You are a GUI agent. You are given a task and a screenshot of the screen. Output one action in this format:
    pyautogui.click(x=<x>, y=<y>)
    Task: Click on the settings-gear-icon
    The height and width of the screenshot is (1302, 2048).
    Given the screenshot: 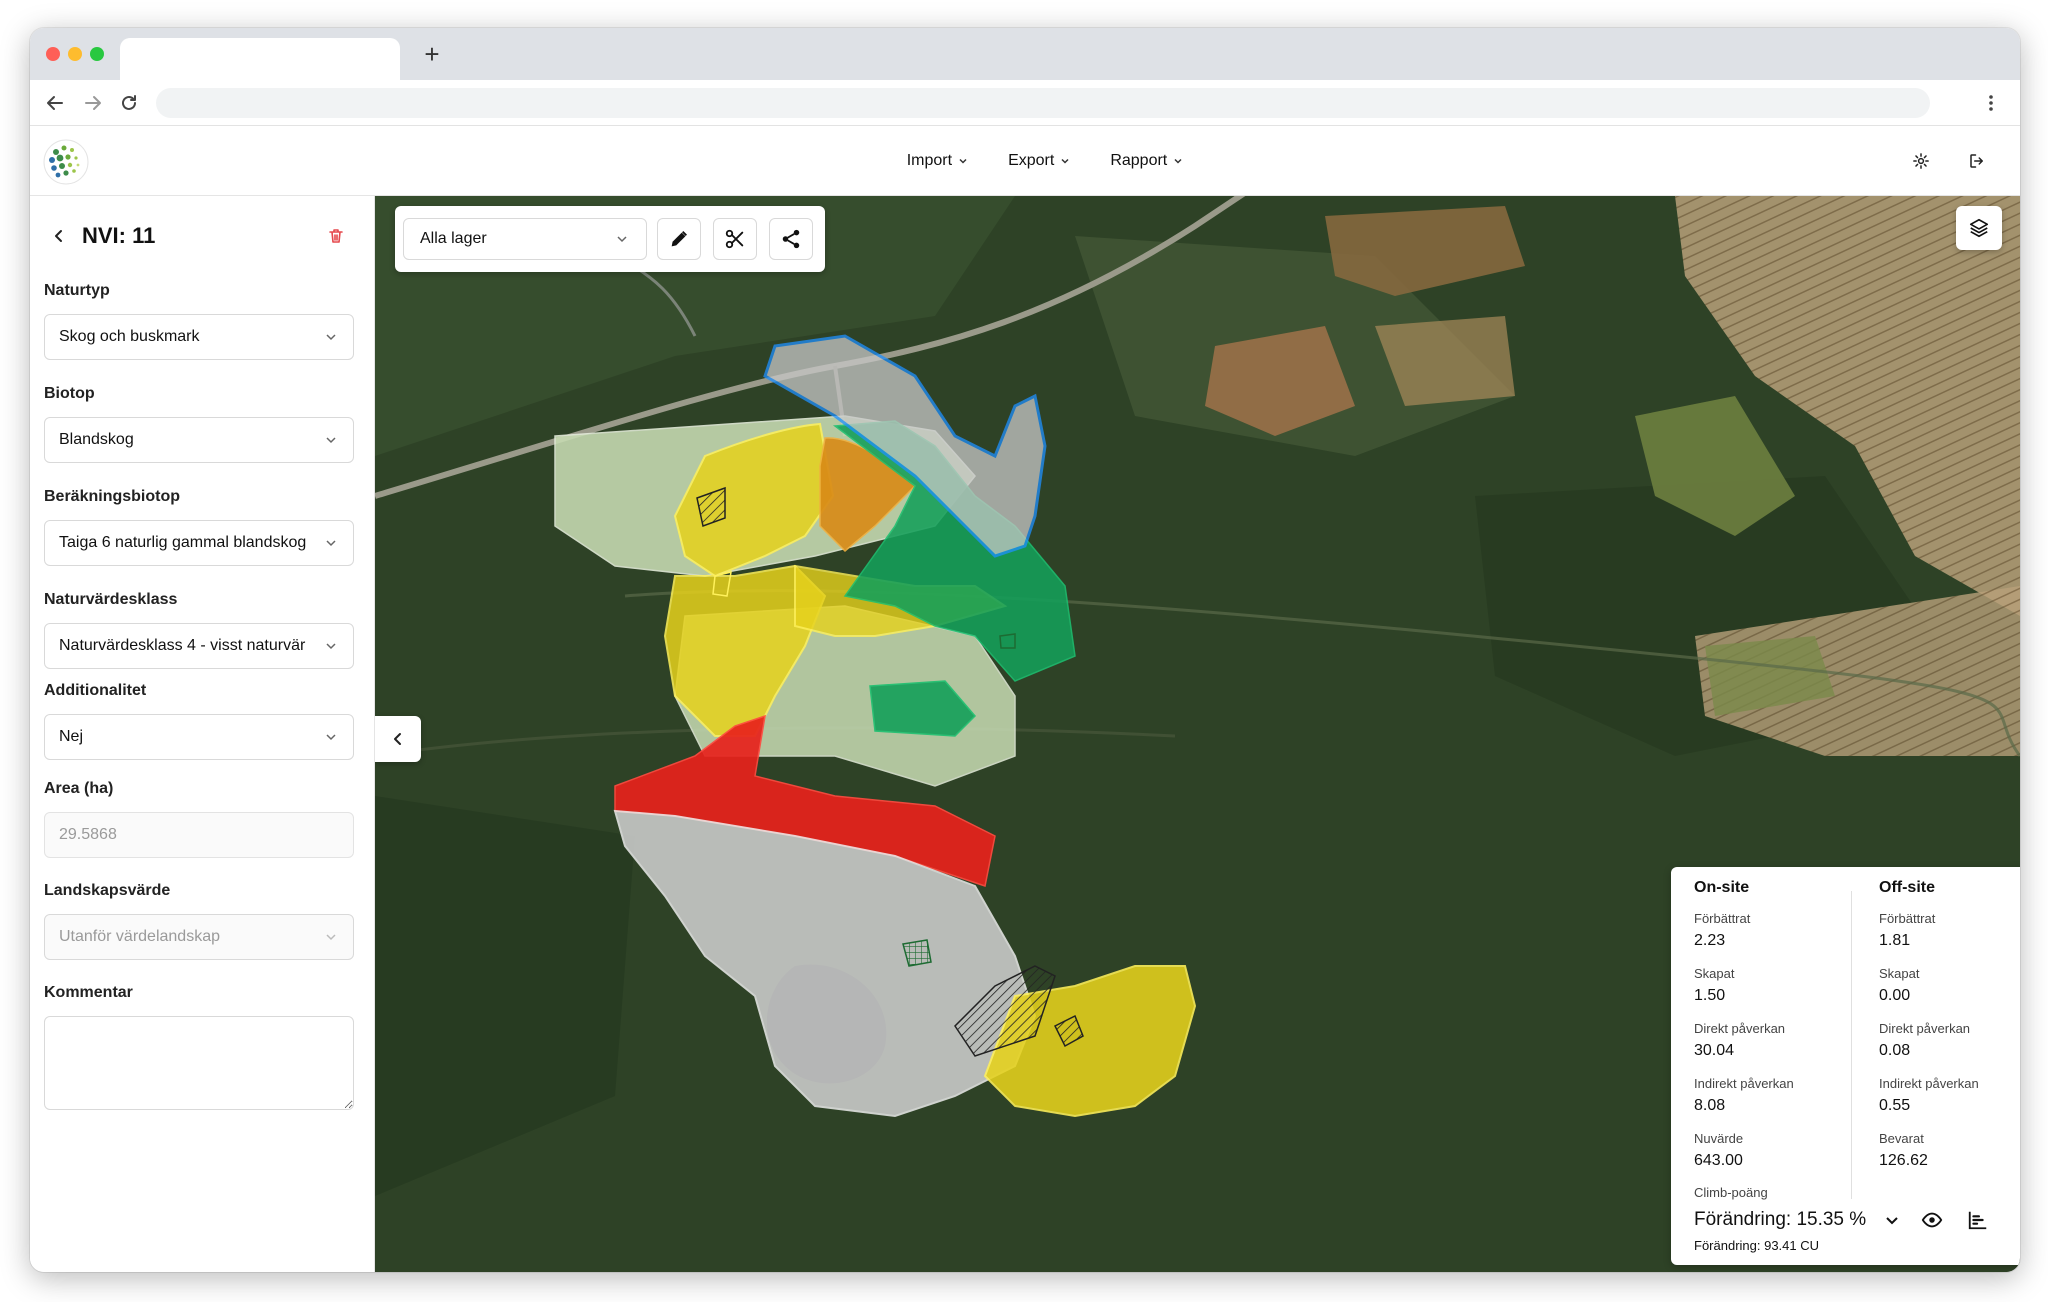 What is the action you would take?
    pyautogui.click(x=1921, y=161)
    